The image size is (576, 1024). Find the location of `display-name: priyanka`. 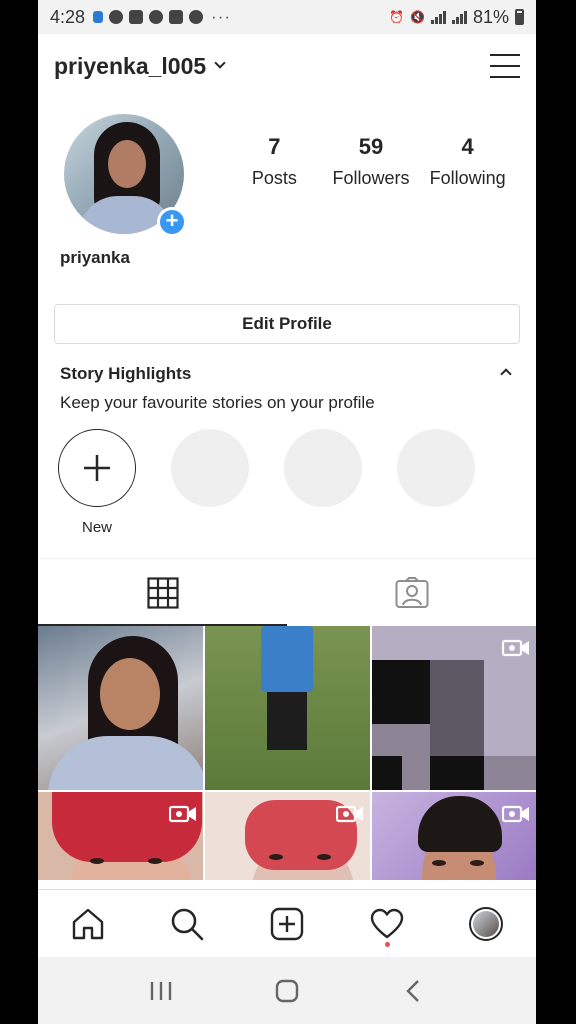

display-name: priyanka is located at coordinates (95, 257).